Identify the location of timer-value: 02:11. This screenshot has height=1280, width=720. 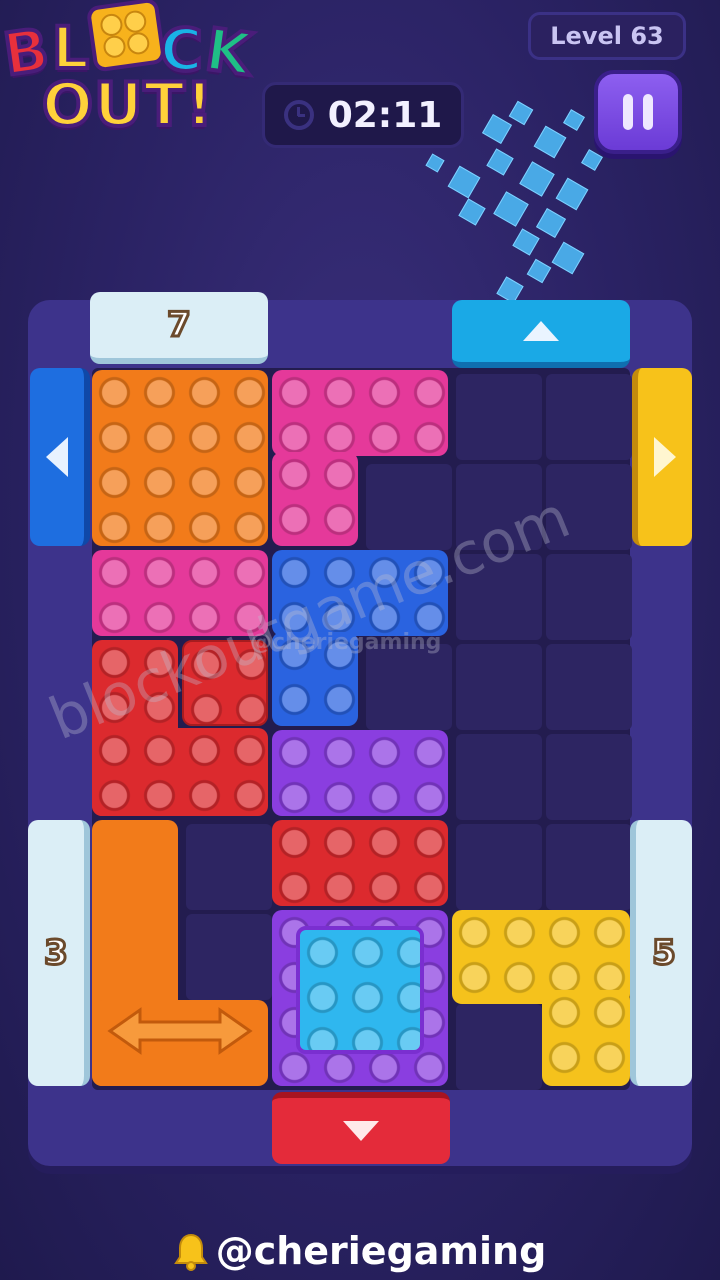
(385, 115).